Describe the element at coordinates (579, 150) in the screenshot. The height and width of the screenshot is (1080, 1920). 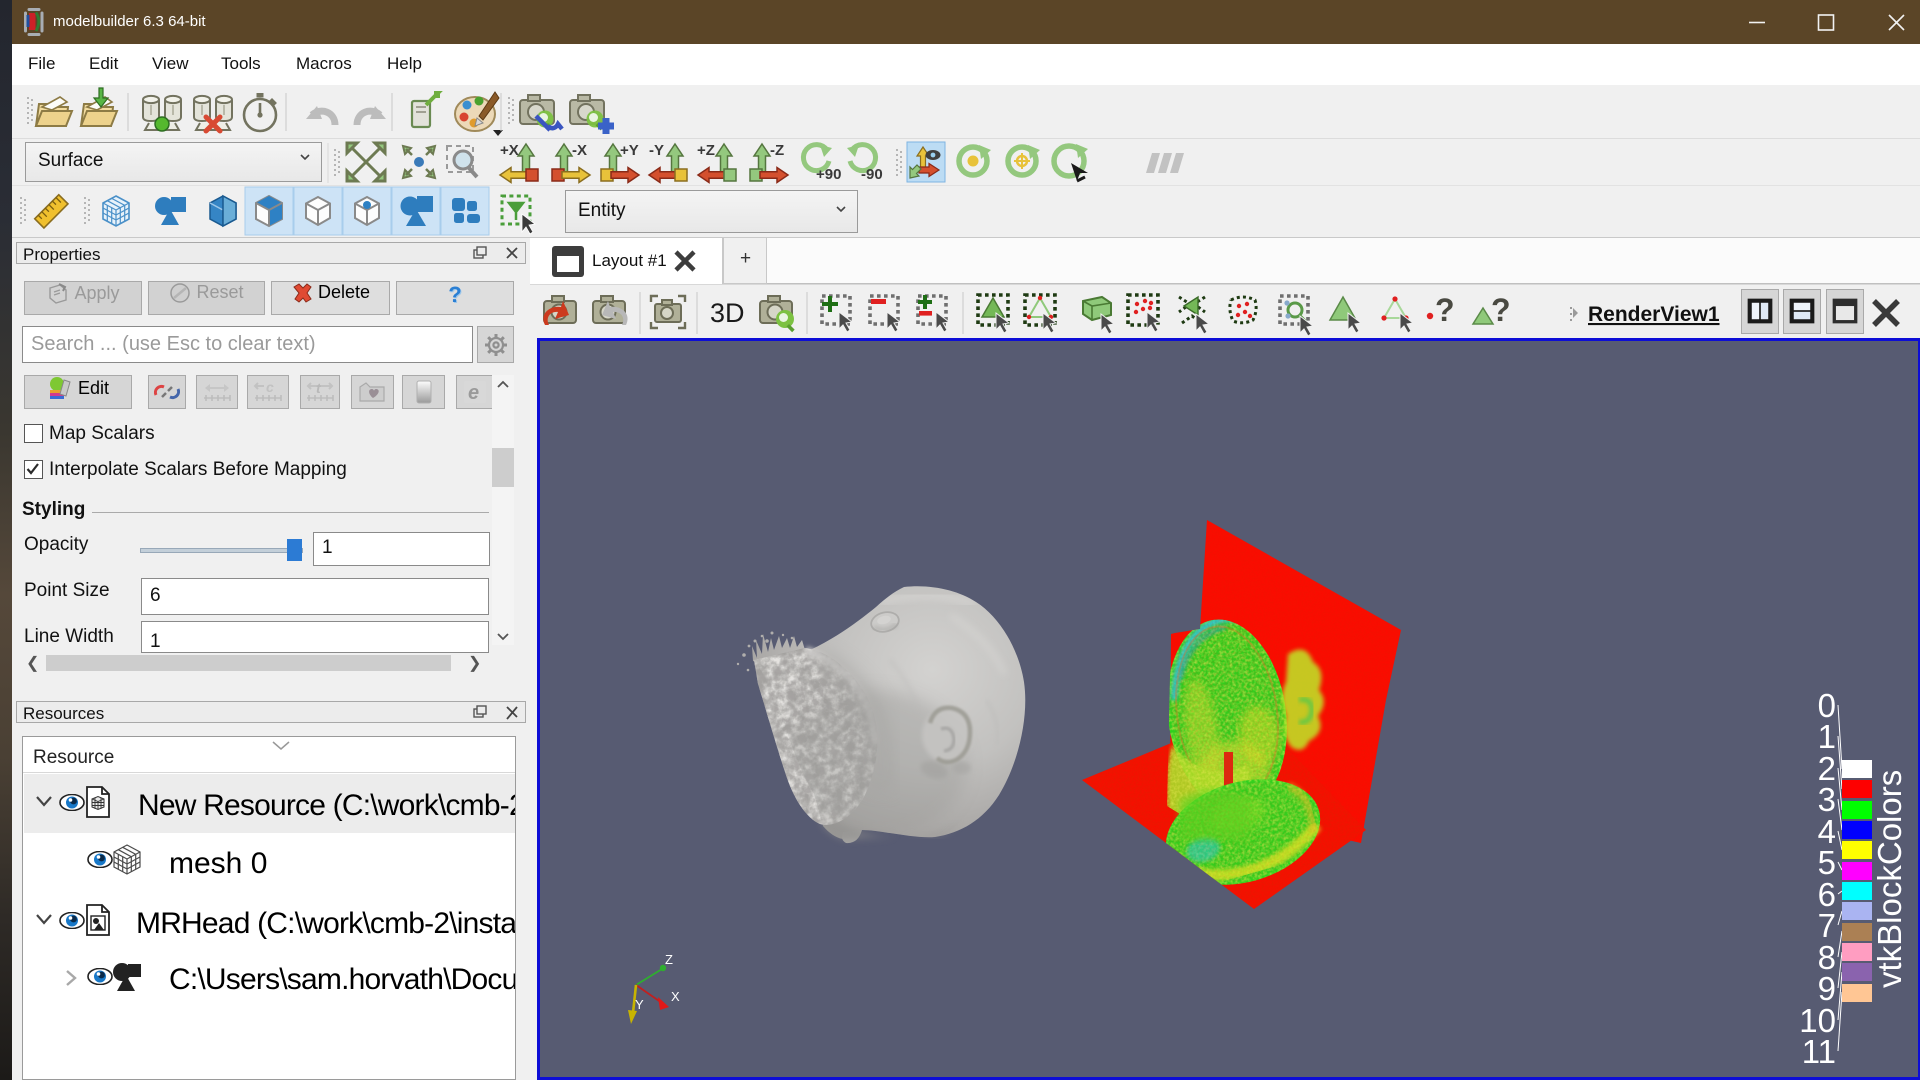
I see `svg-text: -X` at that location.